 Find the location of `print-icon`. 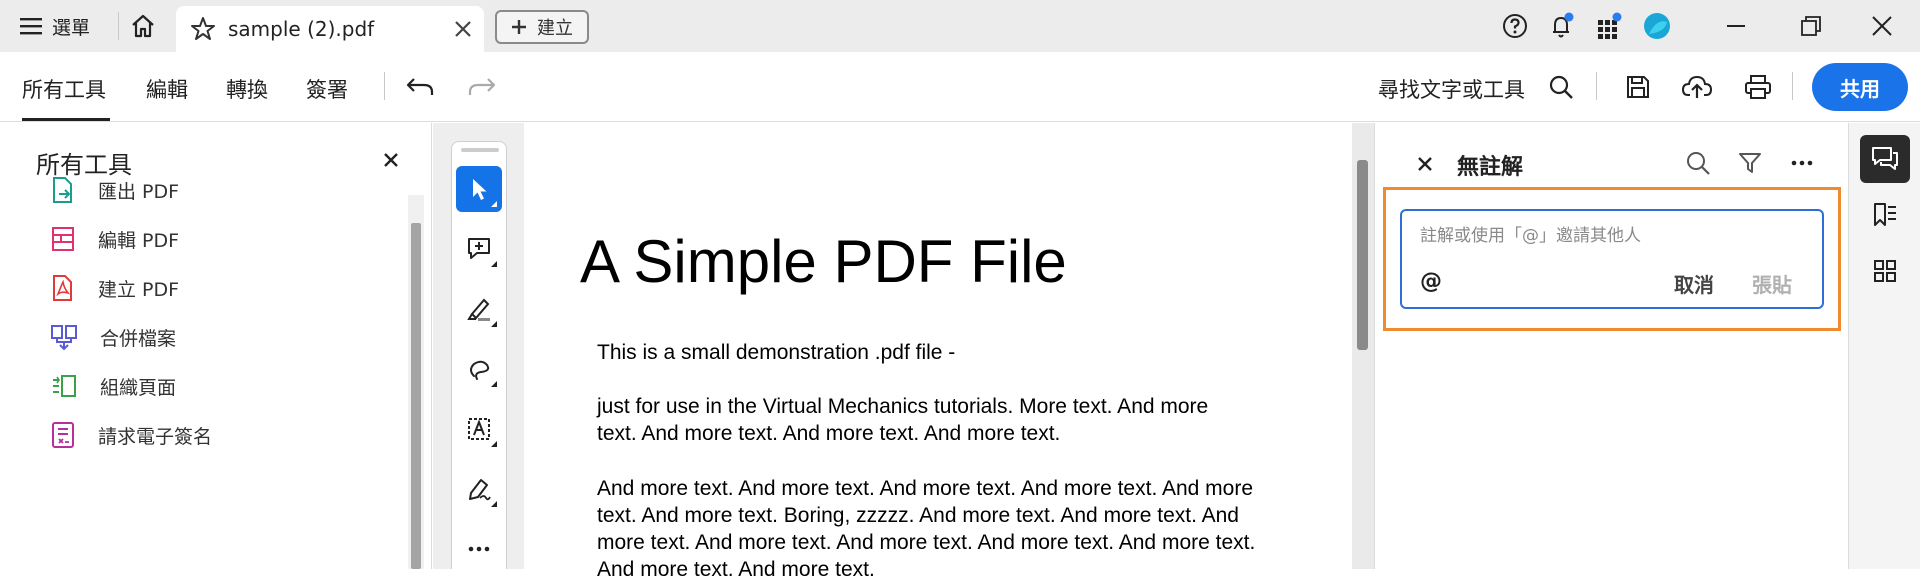

print-icon is located at coordinates (1758, 87).